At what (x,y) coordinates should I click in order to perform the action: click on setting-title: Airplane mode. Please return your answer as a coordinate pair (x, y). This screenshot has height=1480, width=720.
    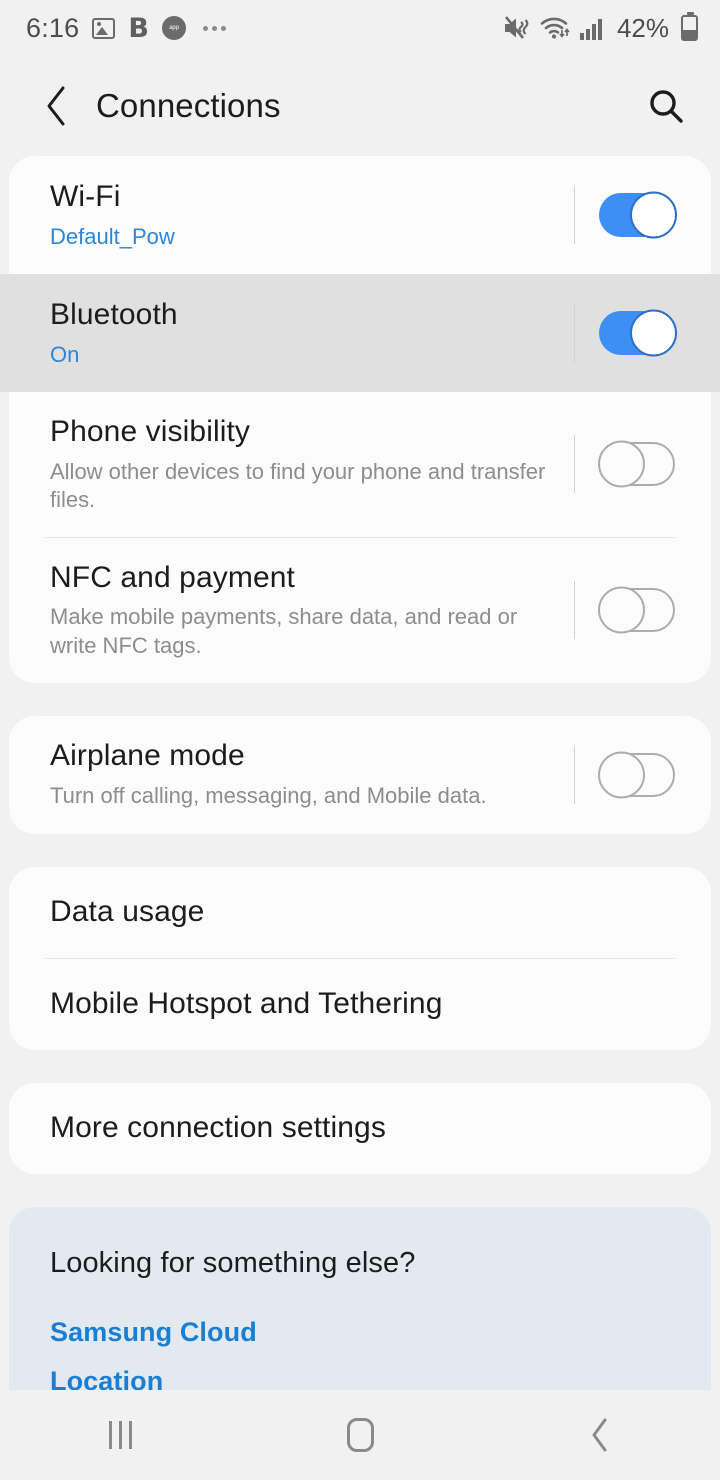
    Looking at the image, I should click on (147, 756).